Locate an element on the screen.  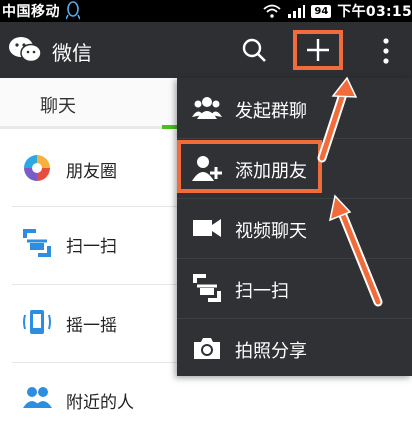
battery-indicator: 94 is located at coordinates (321, 11).